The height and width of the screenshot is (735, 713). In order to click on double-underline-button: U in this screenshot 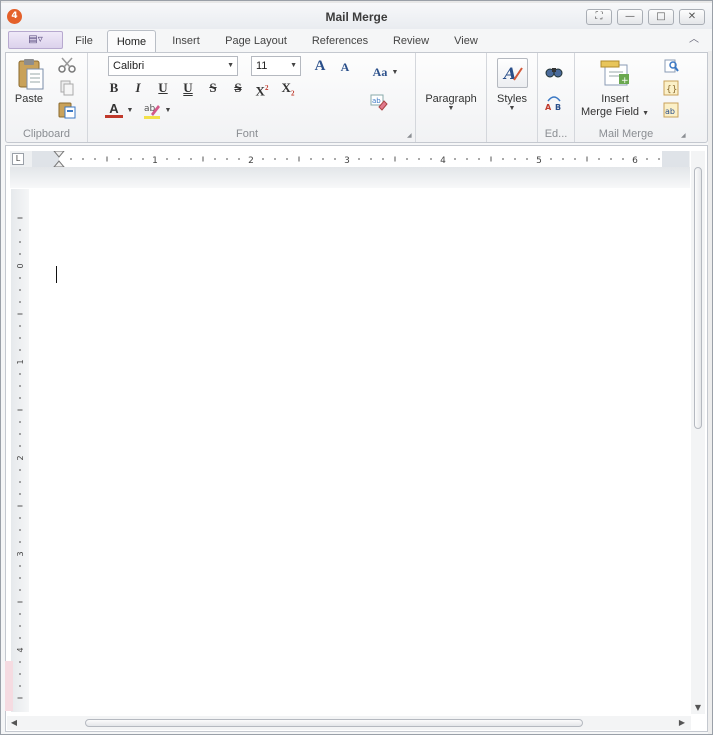, I will do `click(188, 88)`.